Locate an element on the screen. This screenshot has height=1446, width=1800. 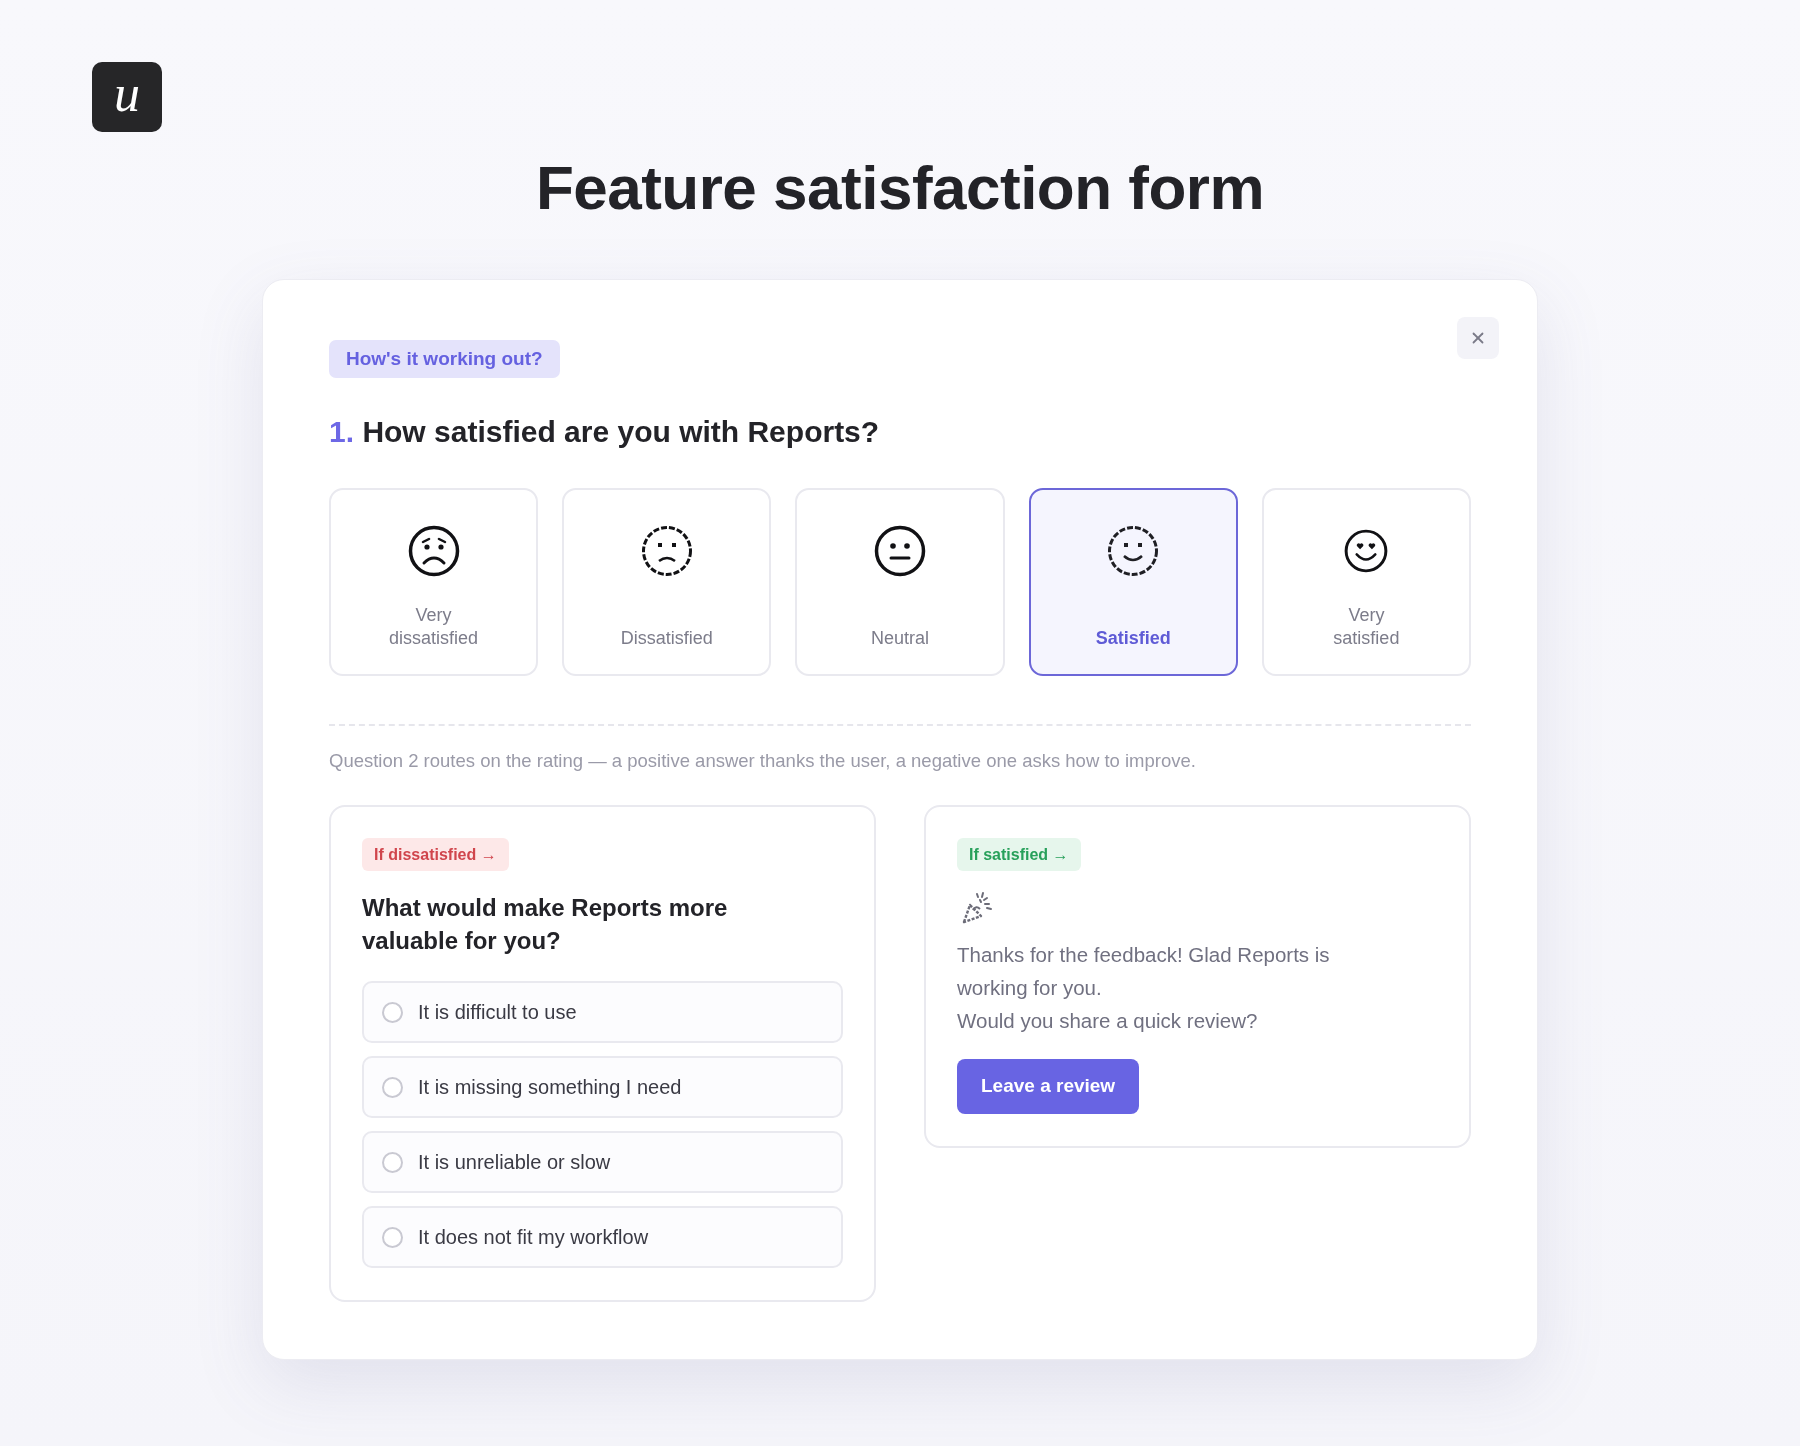
answer-option: It is difficult to use is located at coordinates (602, 1012).